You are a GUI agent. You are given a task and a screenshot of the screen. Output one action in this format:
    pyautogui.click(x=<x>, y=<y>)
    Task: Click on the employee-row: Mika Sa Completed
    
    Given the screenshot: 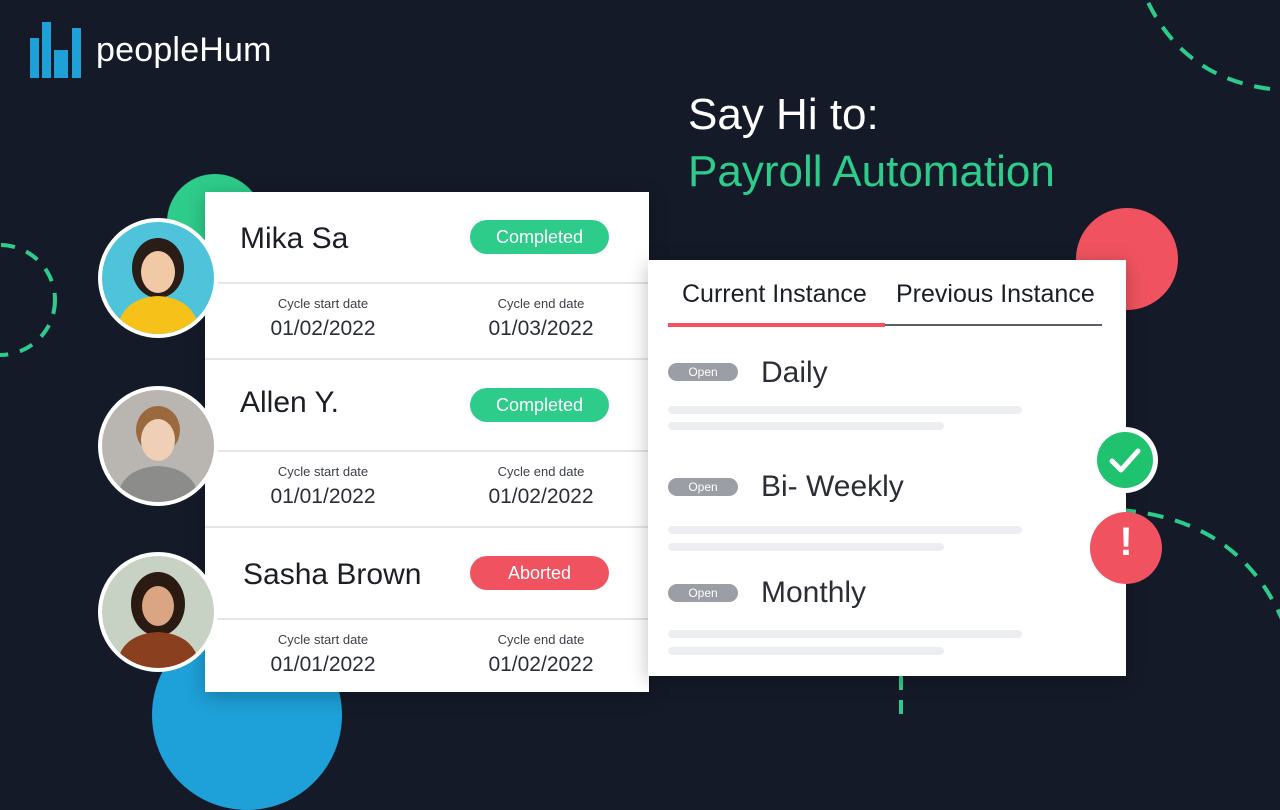 What is the action you would take?
    pyautogui.click(x=427, y=238)
    